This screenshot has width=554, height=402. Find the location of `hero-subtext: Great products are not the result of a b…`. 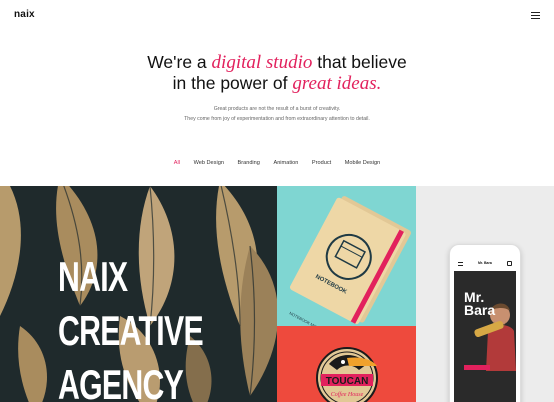

hero-subtext: Great products are not the result of a b… is located at coordinates (277, 114).